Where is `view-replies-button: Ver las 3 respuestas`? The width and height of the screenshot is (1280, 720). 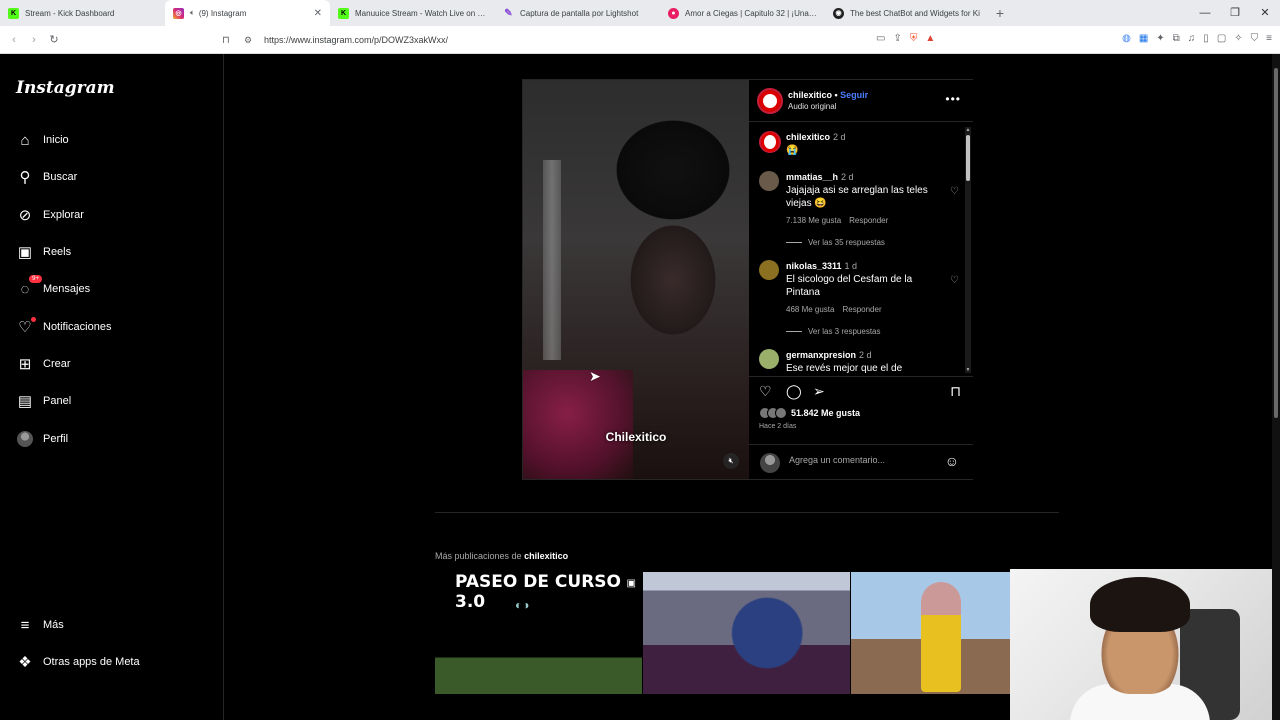
view-replies-button: Ver las 3 respuestas is located at coordinates (833, 331).